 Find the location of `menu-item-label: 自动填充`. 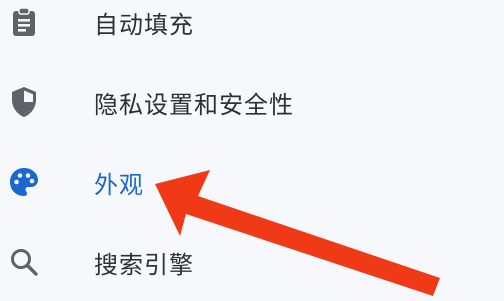

menu-item-label: 自动填充 is located at coordinates (144, 24).